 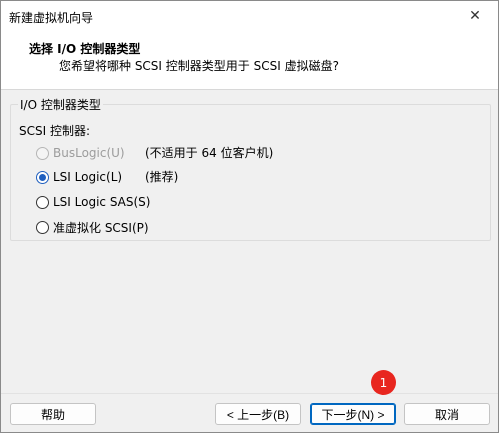 What do you see at coordinates (55, 131) in the screenshot?
I see `scsi-controller-label: SCSI 控制器:` at bounding box center [55, 131].